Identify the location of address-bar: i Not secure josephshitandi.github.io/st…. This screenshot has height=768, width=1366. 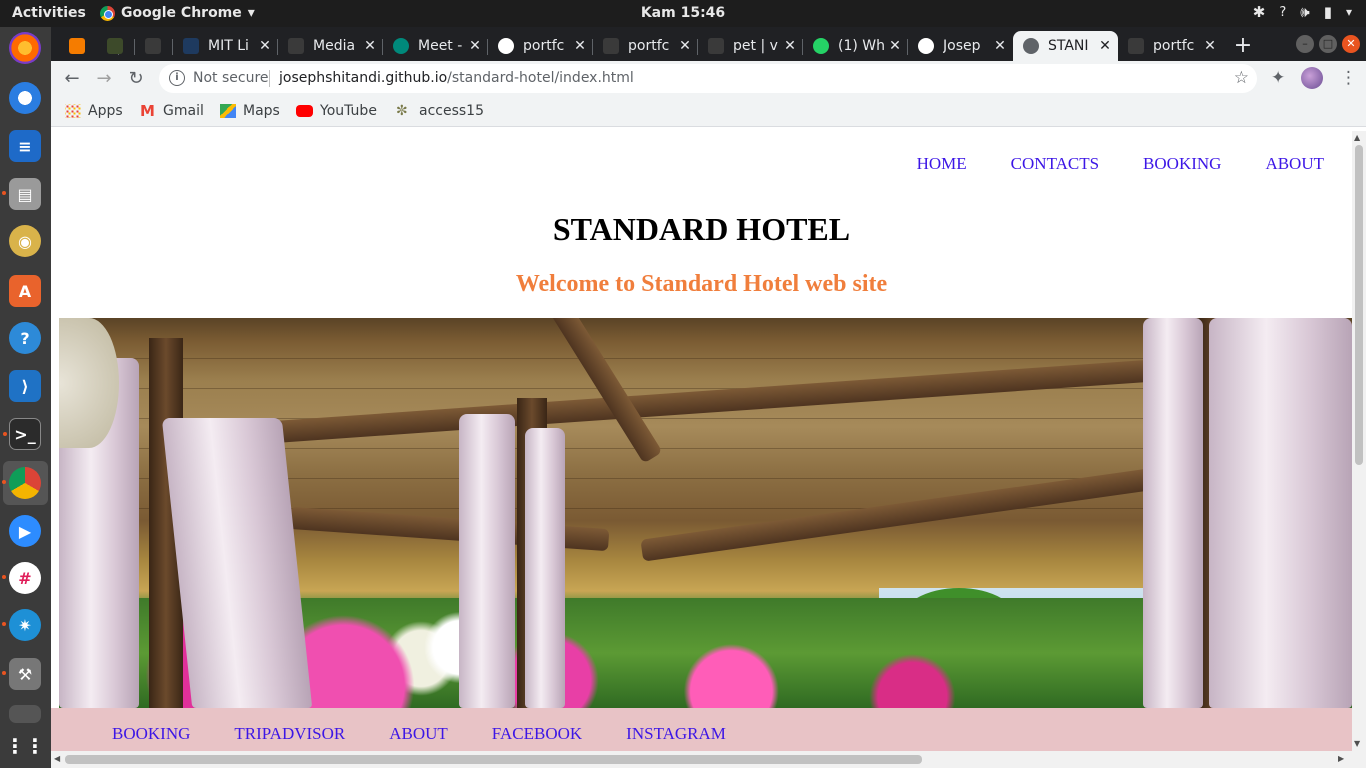
(708, 78).